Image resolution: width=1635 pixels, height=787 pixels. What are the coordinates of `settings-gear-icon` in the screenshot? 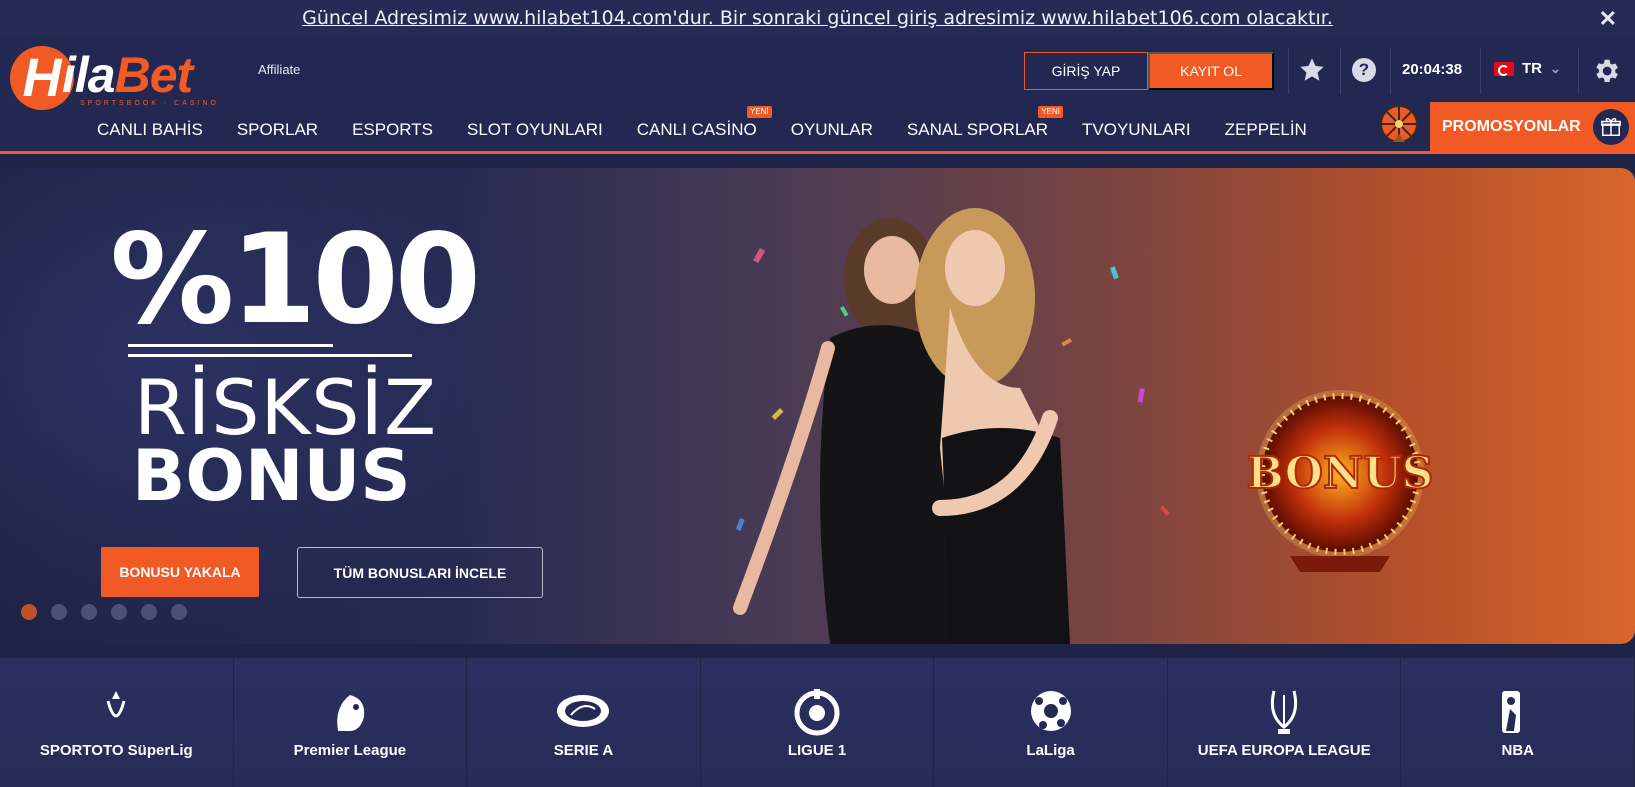 It's located at (1606, 71).